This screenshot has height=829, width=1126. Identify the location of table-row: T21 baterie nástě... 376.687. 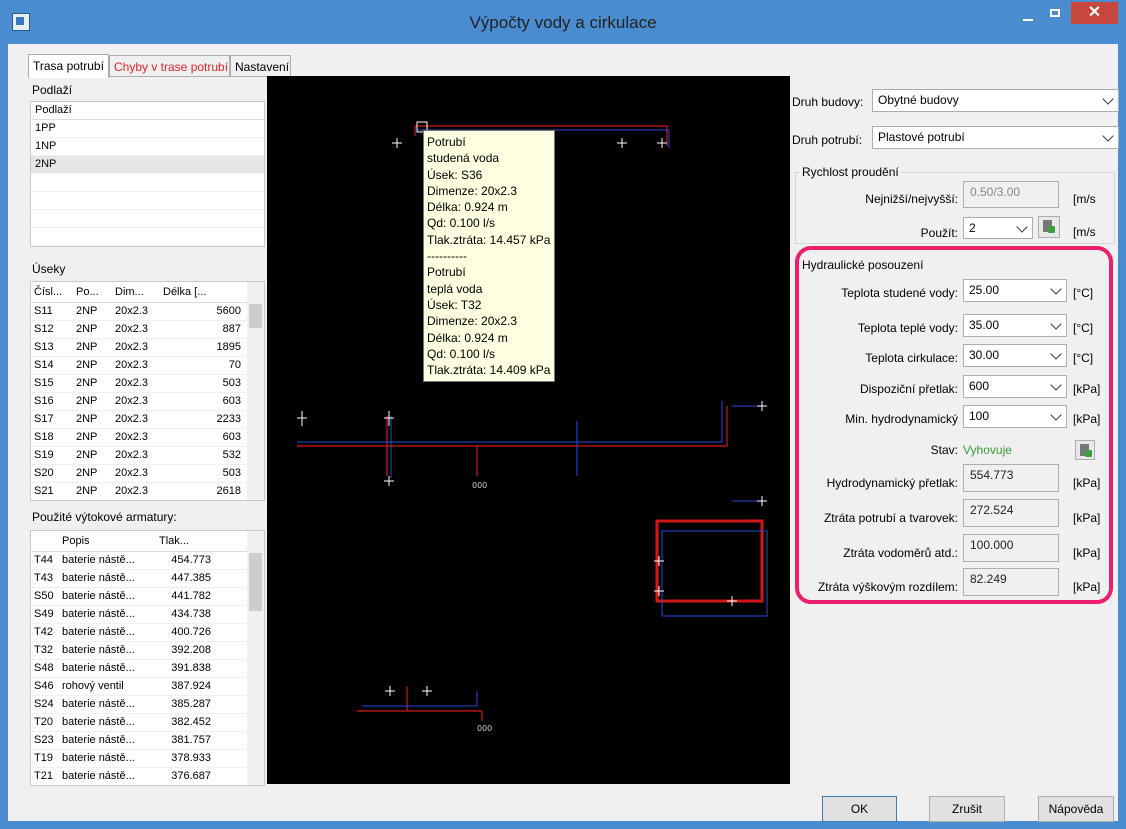
(147, 776).